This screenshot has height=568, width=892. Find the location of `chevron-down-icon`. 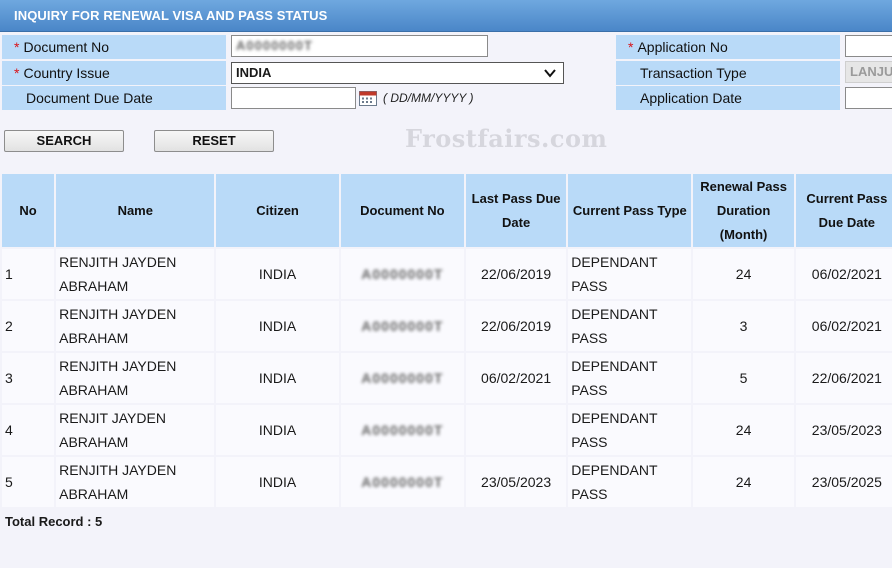

chevron-down-icon is located at coordinates (550, 73).